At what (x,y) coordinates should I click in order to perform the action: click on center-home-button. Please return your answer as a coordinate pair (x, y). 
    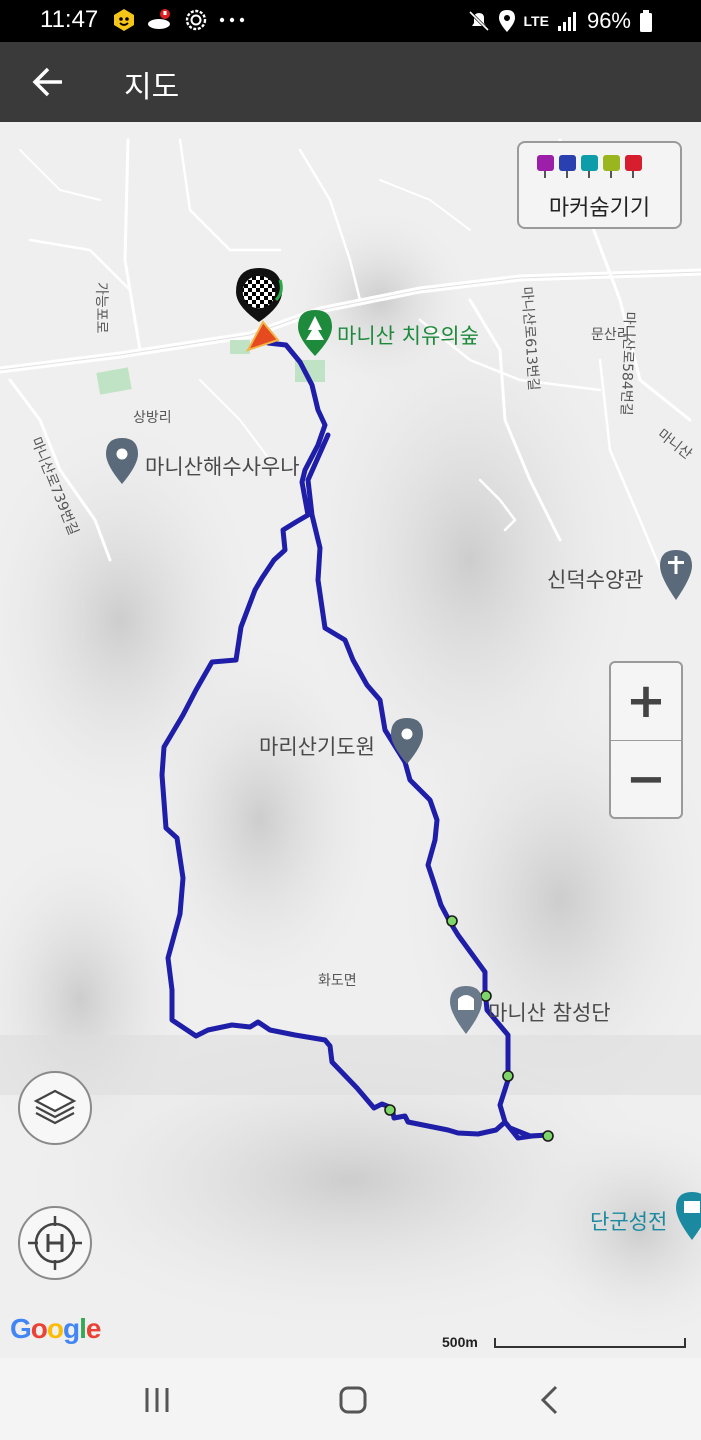
    Looking at the image, I should click on (55, 1243).